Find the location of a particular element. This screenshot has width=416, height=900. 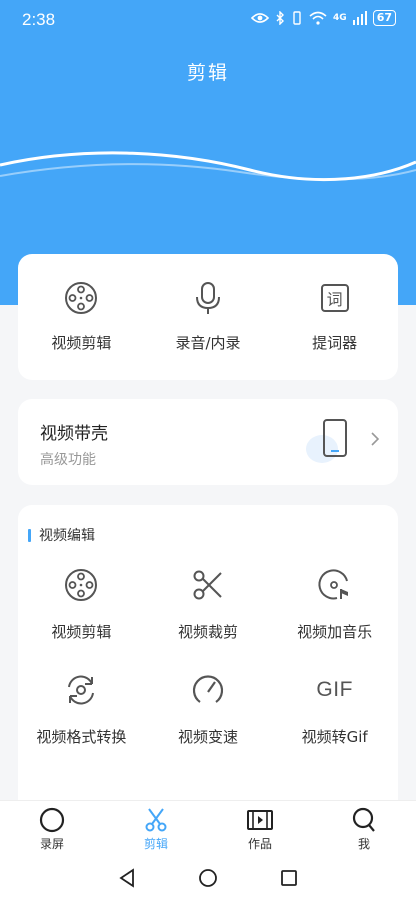

tab-works: 作品 is located at coordinates (260, 828).